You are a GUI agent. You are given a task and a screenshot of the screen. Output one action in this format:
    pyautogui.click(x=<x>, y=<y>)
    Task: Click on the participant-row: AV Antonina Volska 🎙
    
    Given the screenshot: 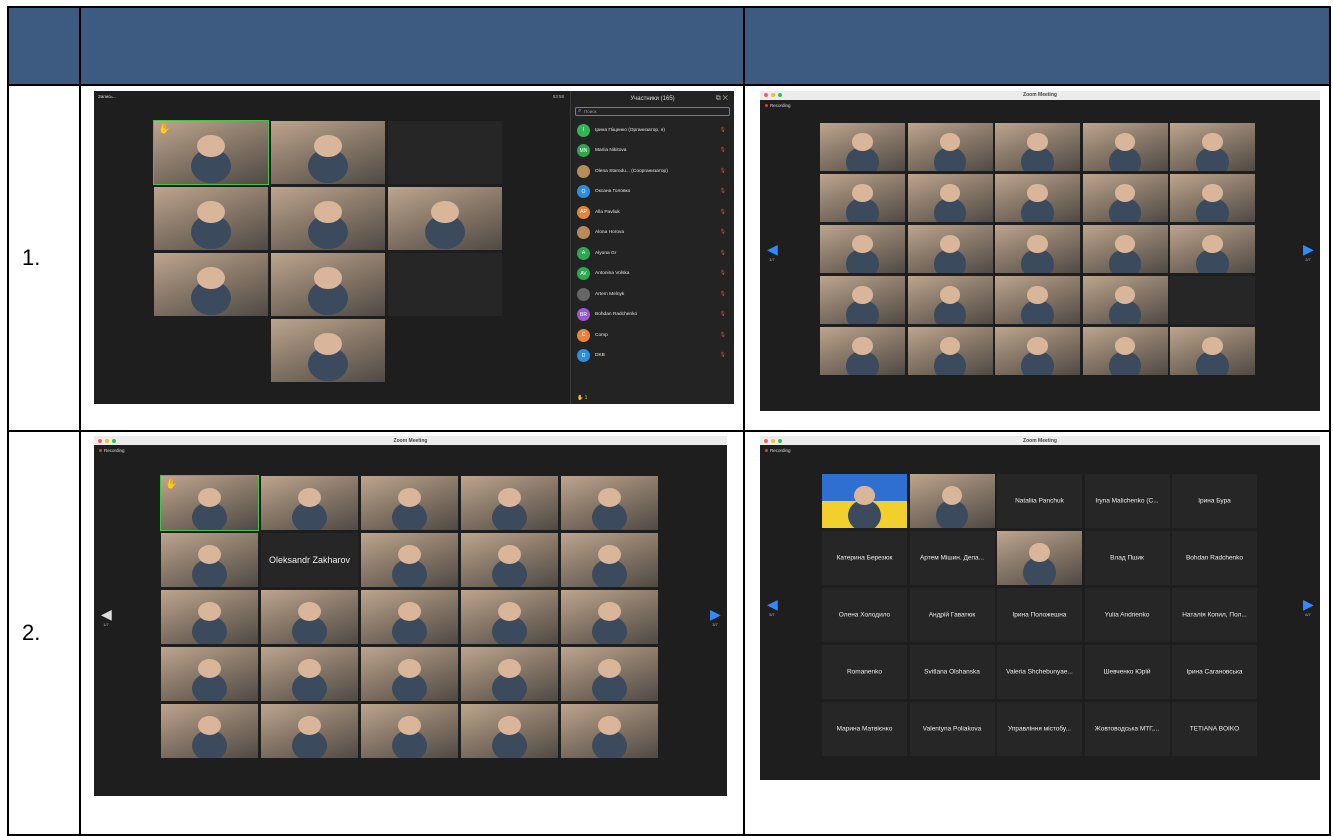 What is the action you would take?
    pyautogui.click(x=652, y=273)
    